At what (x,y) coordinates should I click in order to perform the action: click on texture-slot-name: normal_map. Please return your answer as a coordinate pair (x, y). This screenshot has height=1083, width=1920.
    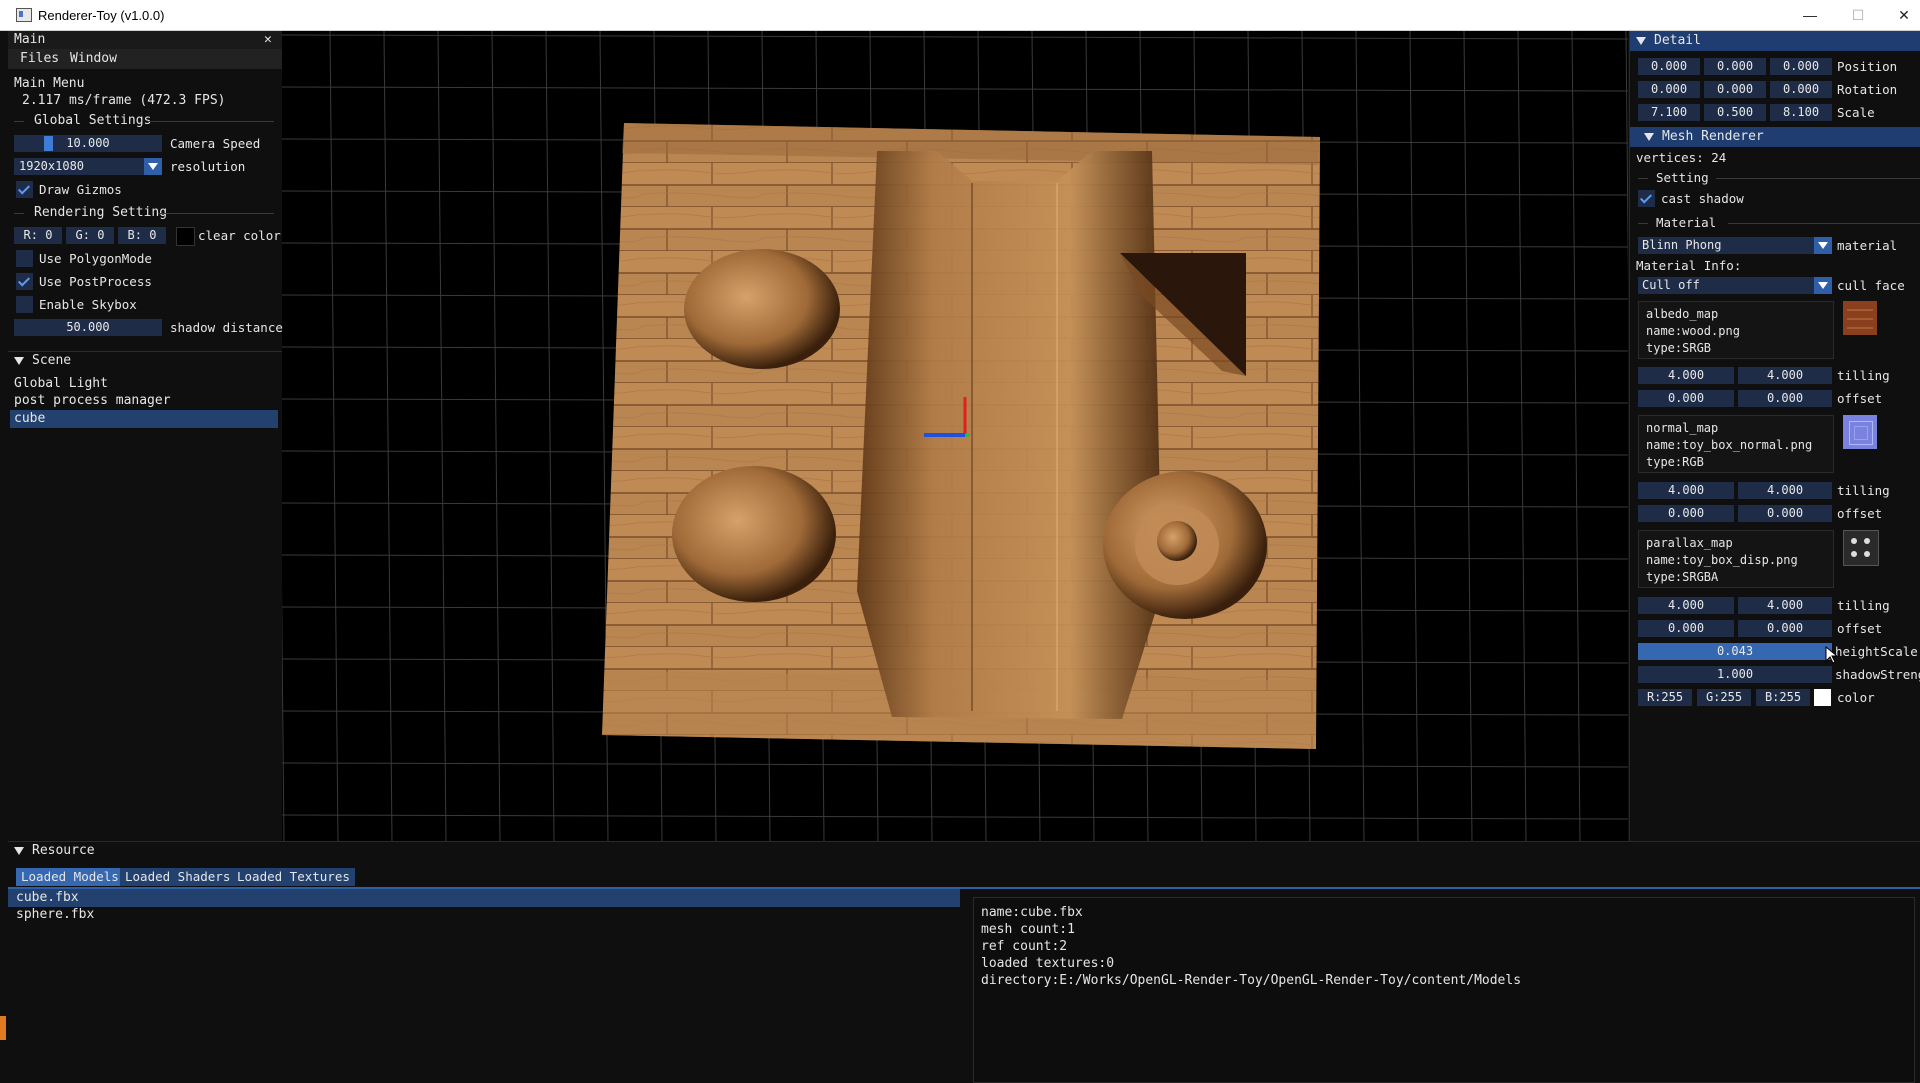
    Looking at the image, I should click on (1682, 428).